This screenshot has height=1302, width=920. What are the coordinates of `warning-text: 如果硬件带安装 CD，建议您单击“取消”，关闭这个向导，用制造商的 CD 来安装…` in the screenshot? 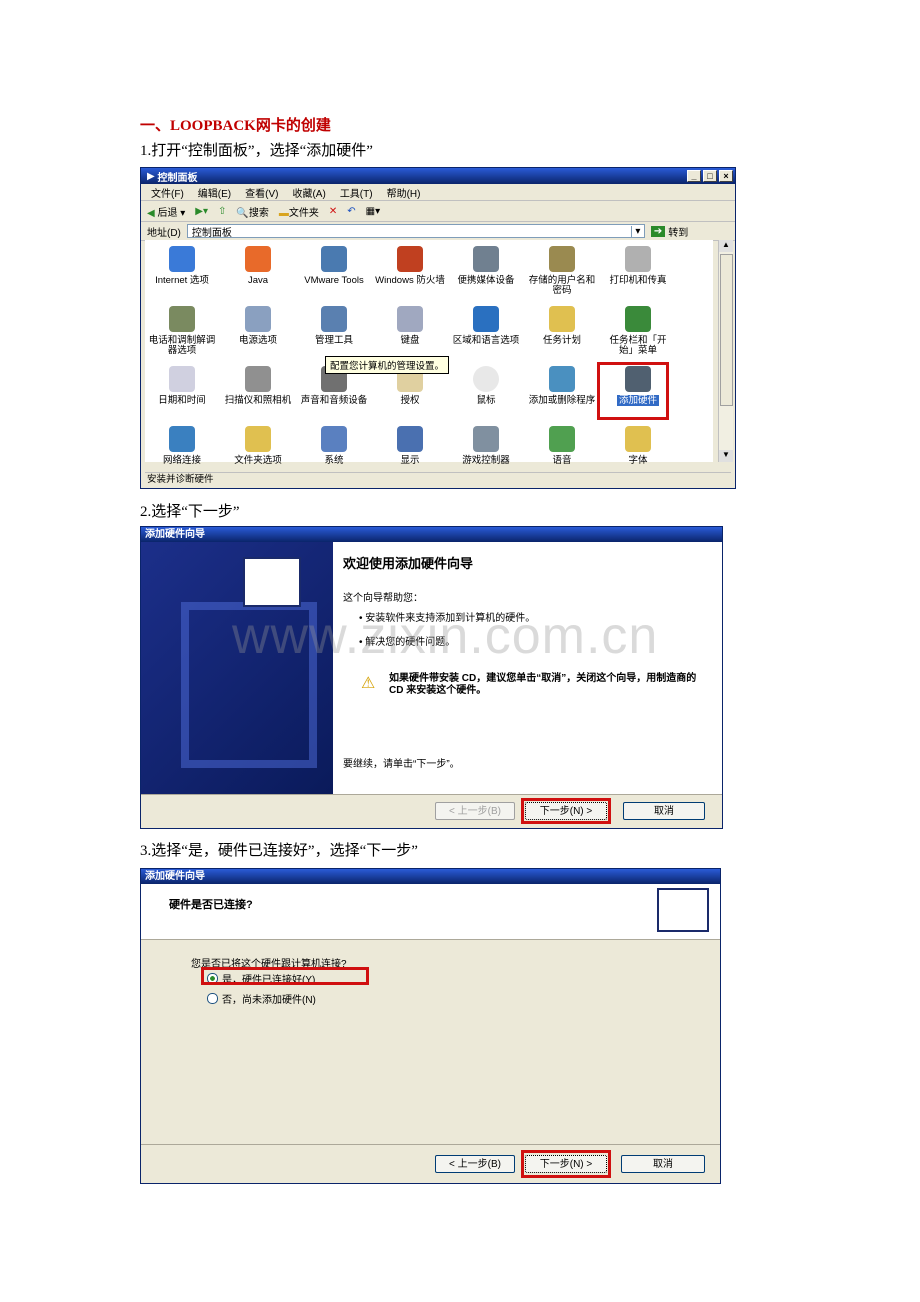 It's located at (543, 684).